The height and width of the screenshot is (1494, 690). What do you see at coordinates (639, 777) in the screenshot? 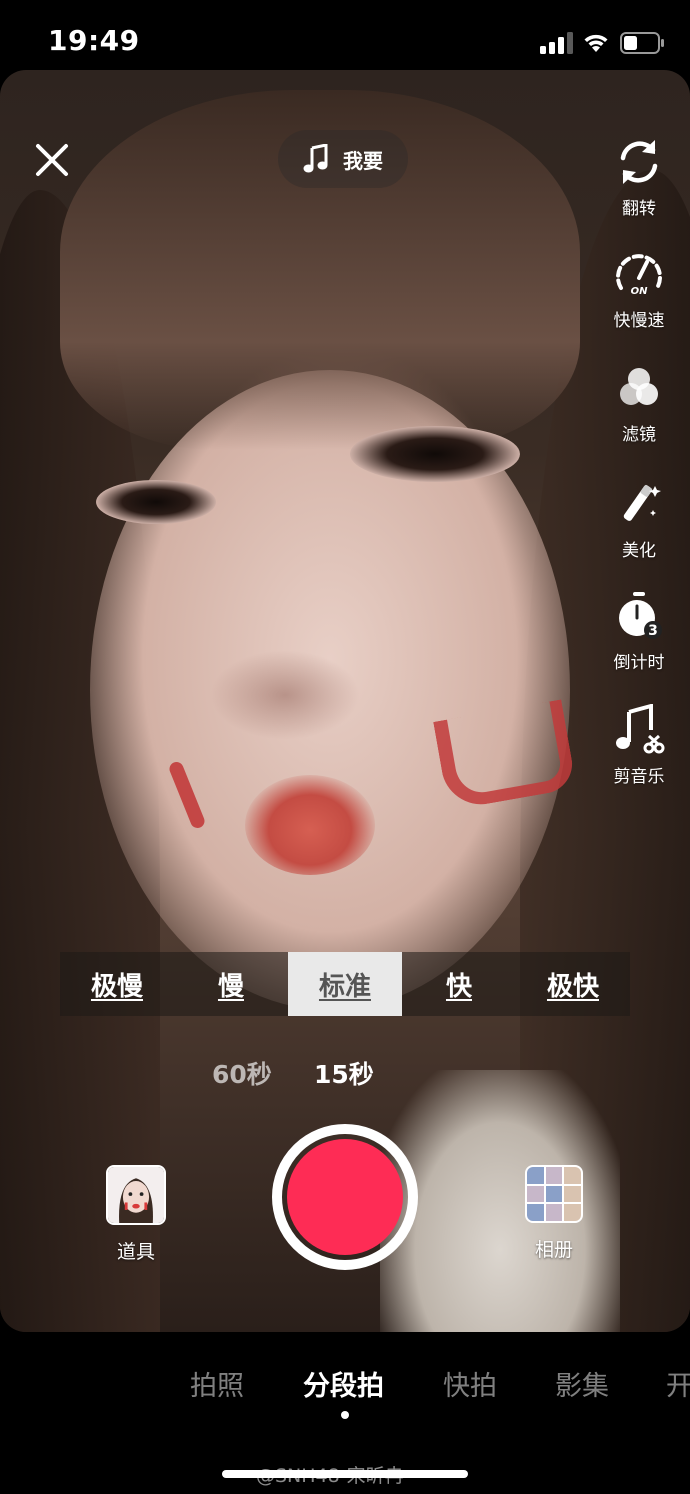
I see `rail-label-cut-music: 剪音乐` at bounding box center [639, 777].